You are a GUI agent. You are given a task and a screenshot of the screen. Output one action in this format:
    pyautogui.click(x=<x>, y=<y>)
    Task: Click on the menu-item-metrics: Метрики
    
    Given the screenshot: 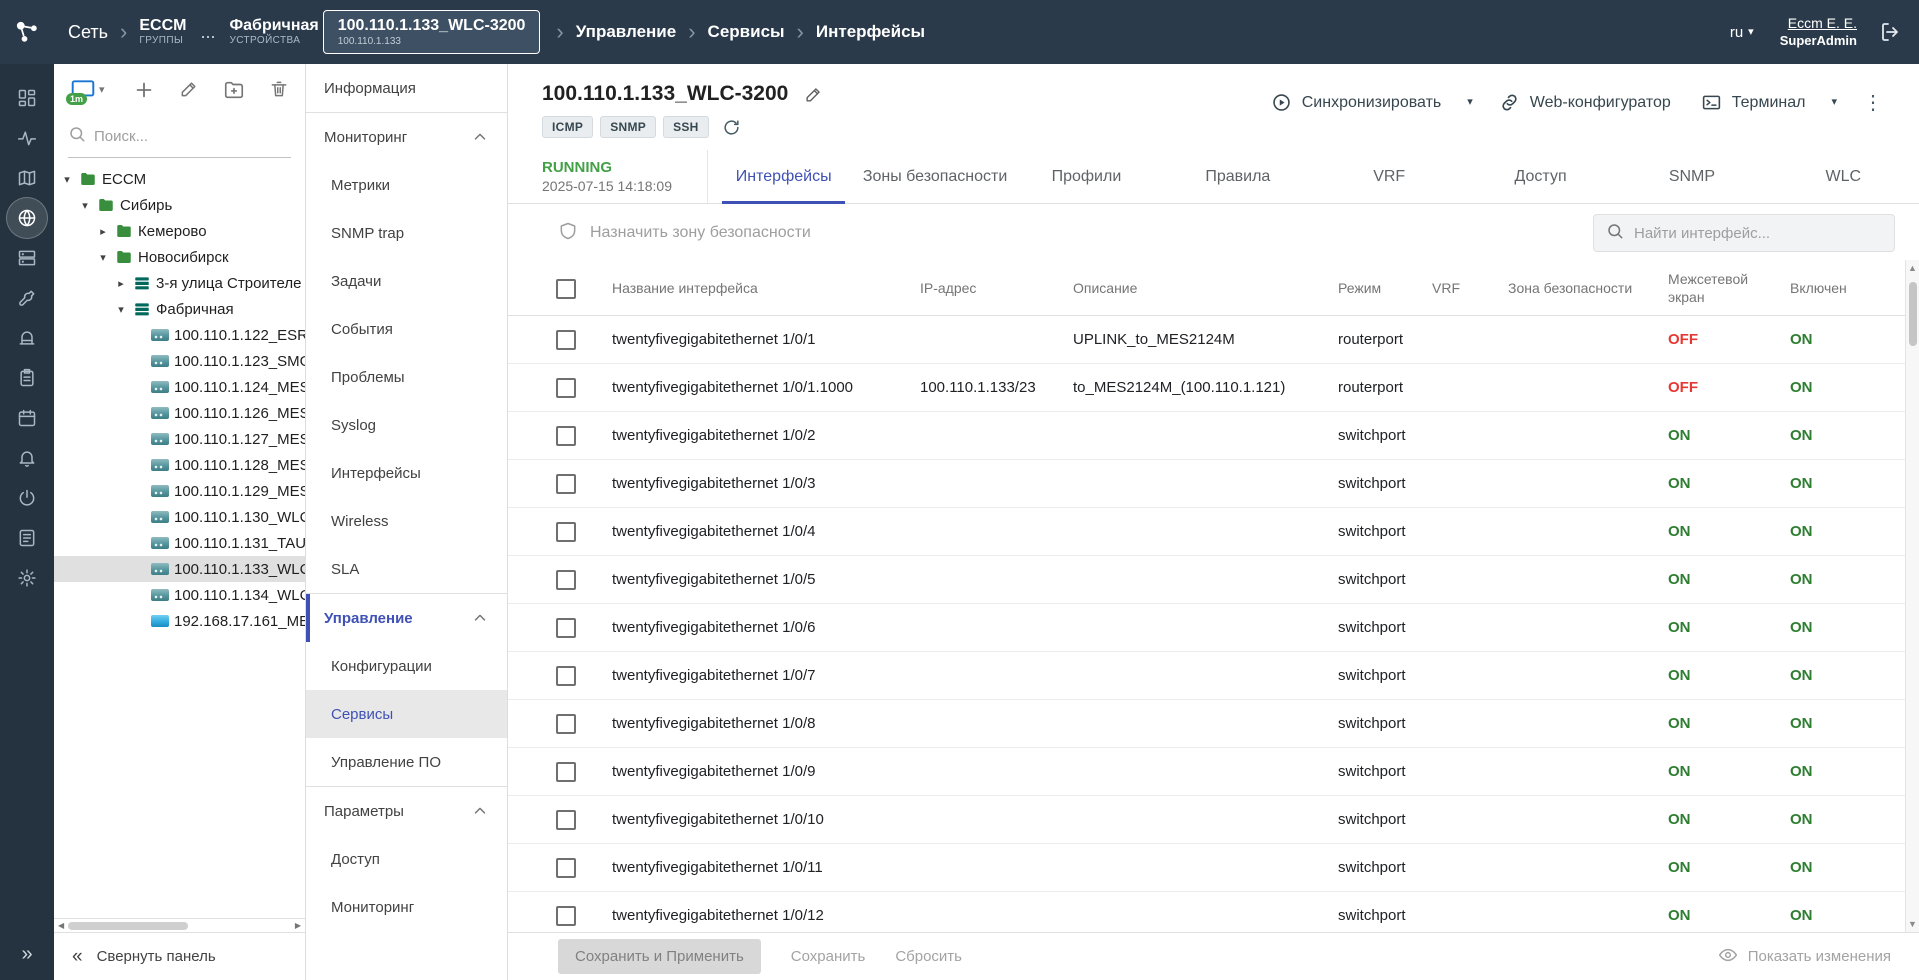 What is the action you would take?
    pyautogui.click(x=406, y=185)
    